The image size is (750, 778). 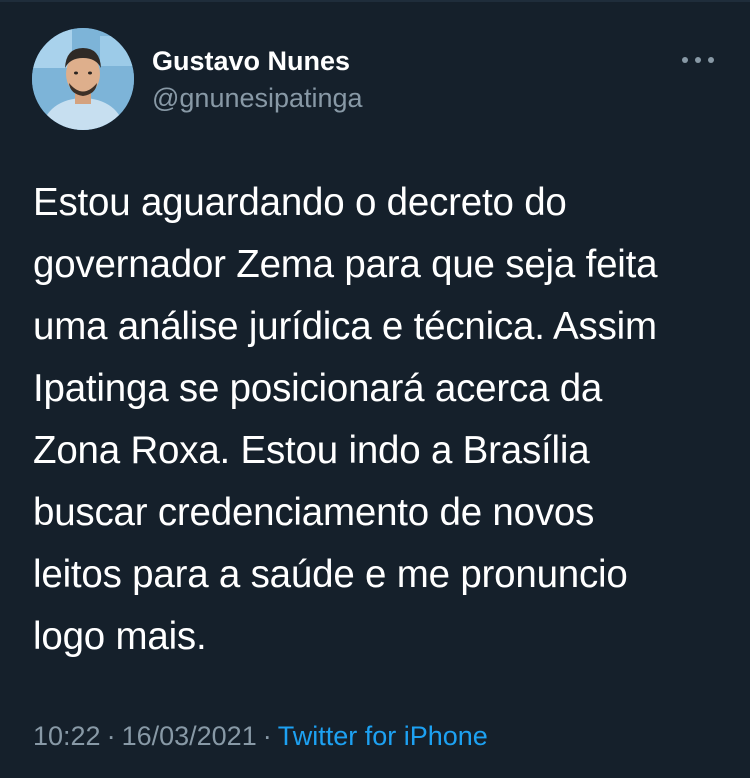 I want to click on avatar, so click(x=83, y=79).